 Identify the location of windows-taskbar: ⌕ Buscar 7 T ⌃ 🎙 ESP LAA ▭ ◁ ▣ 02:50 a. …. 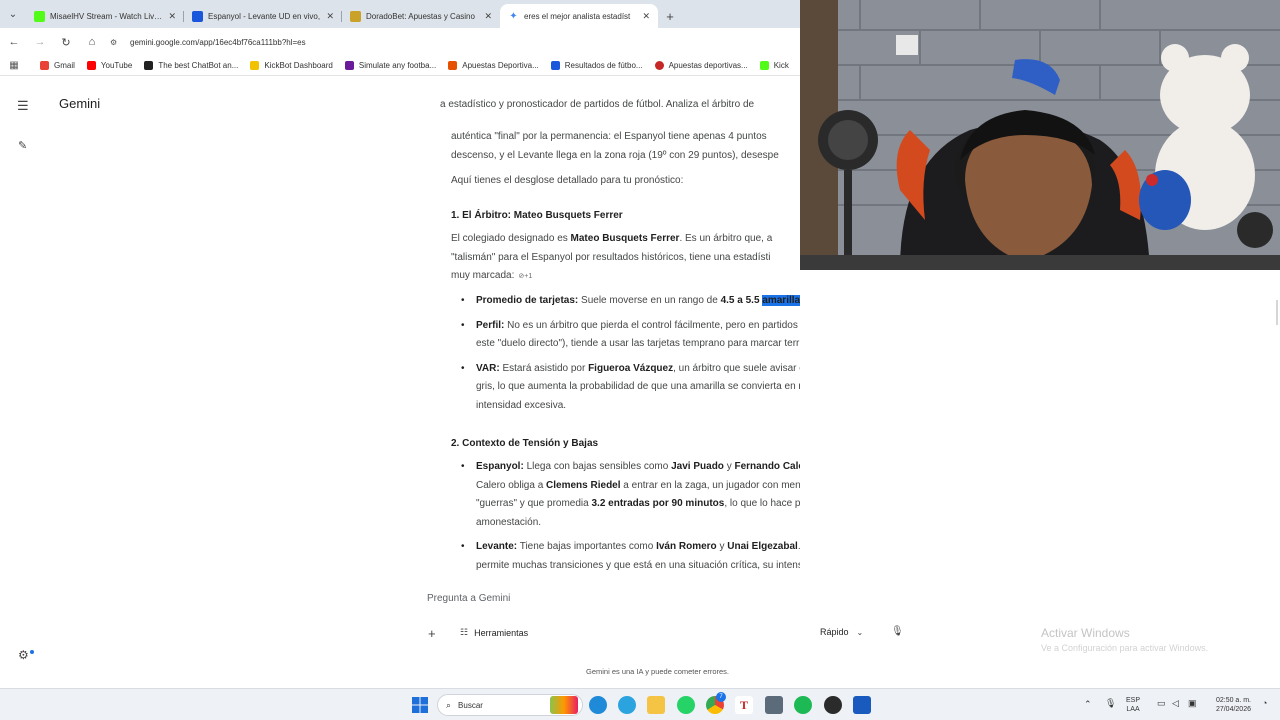
(640, 704).